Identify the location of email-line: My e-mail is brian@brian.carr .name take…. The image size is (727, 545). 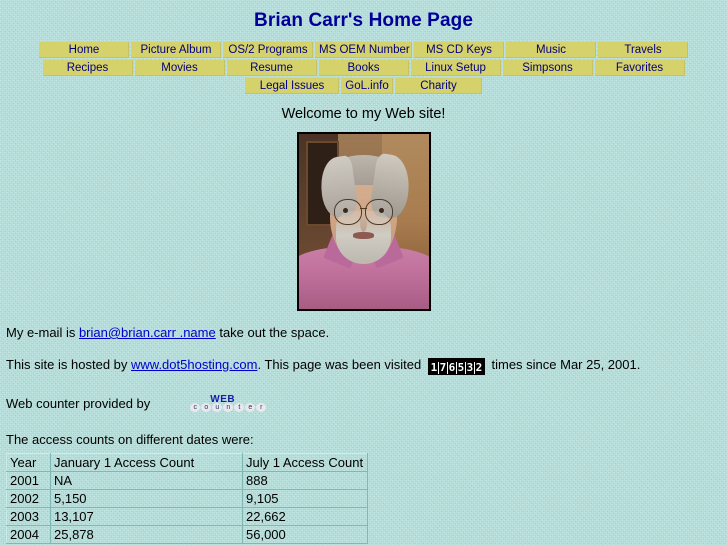
(363, 332).